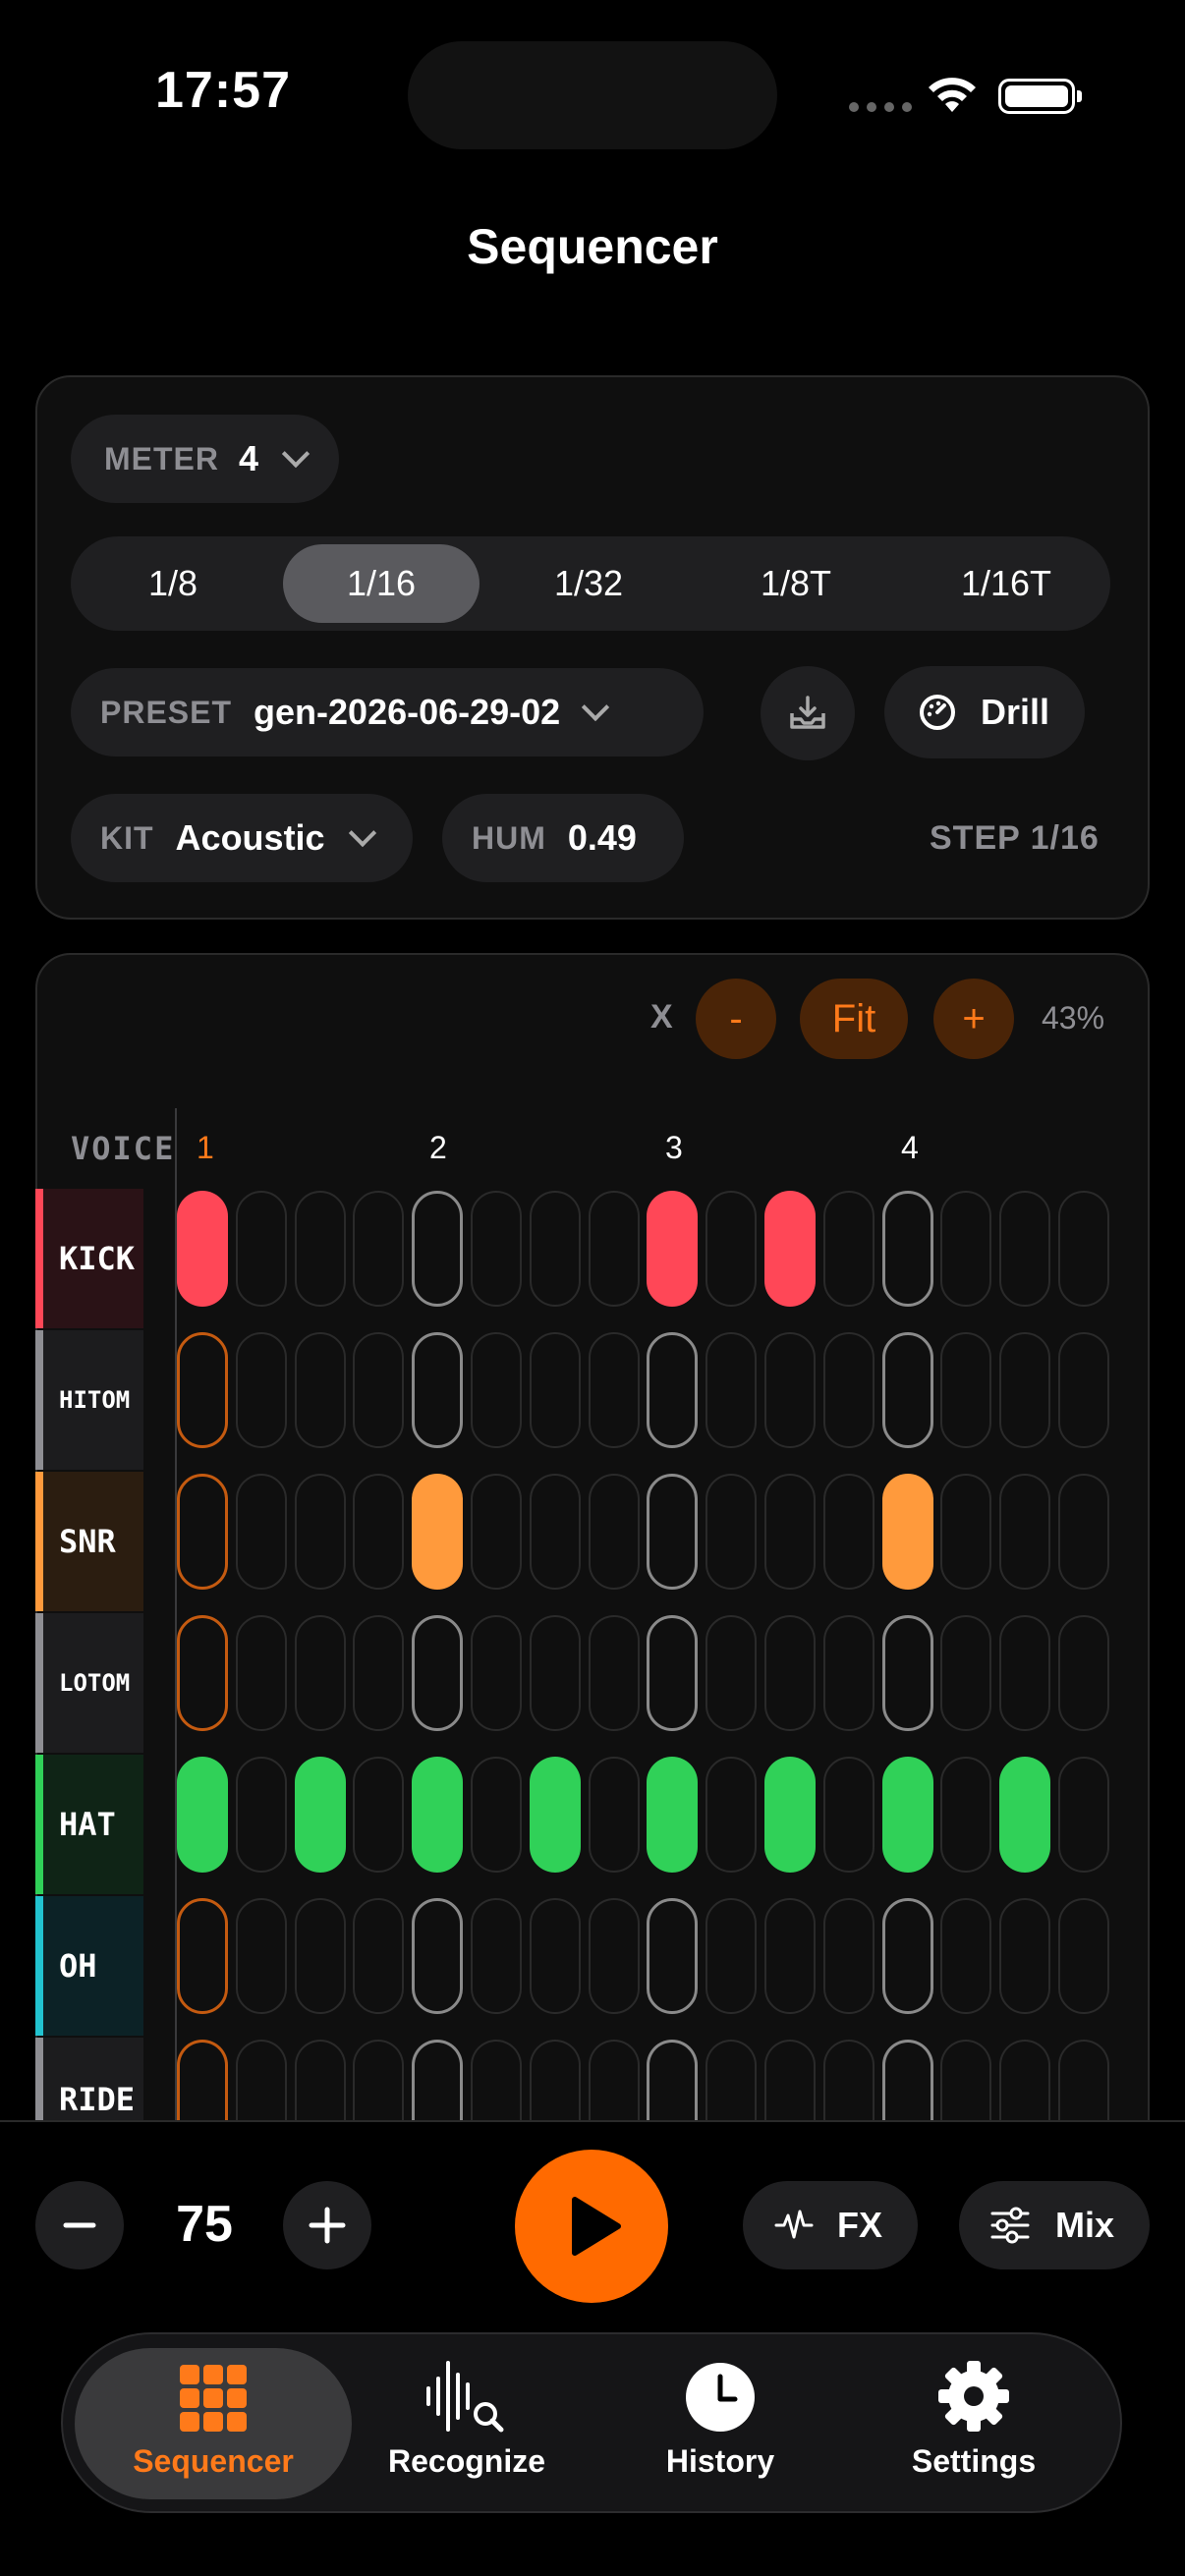 Image resolution: width=1185 pixels, height=2576 pixels. I want to click on voice-label-ride: RIDE, so click(89, 2079).